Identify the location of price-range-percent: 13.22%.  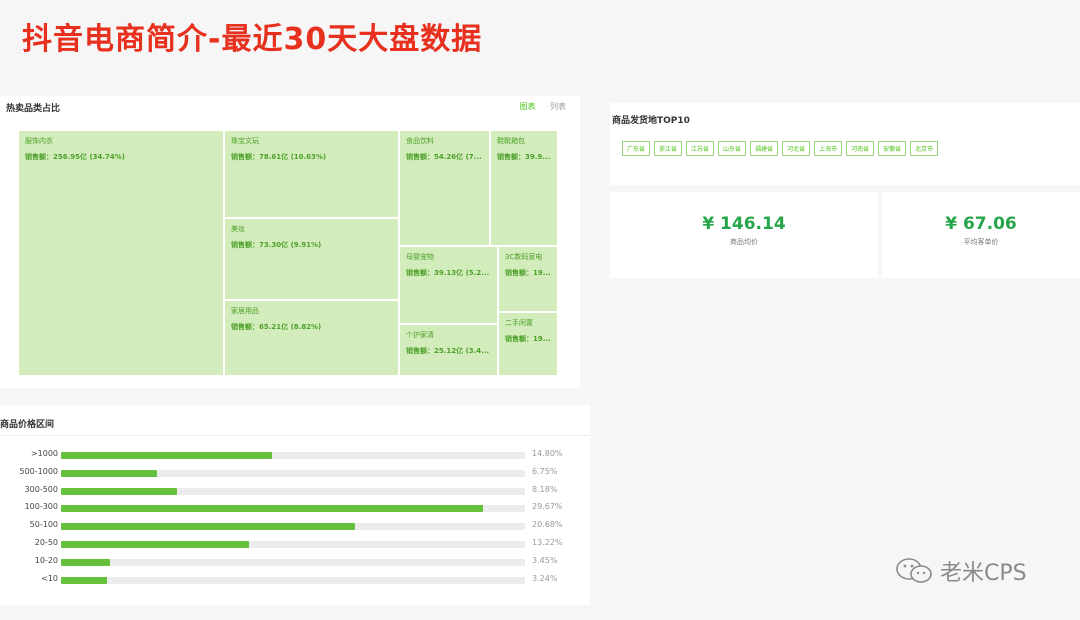
(547, 542).